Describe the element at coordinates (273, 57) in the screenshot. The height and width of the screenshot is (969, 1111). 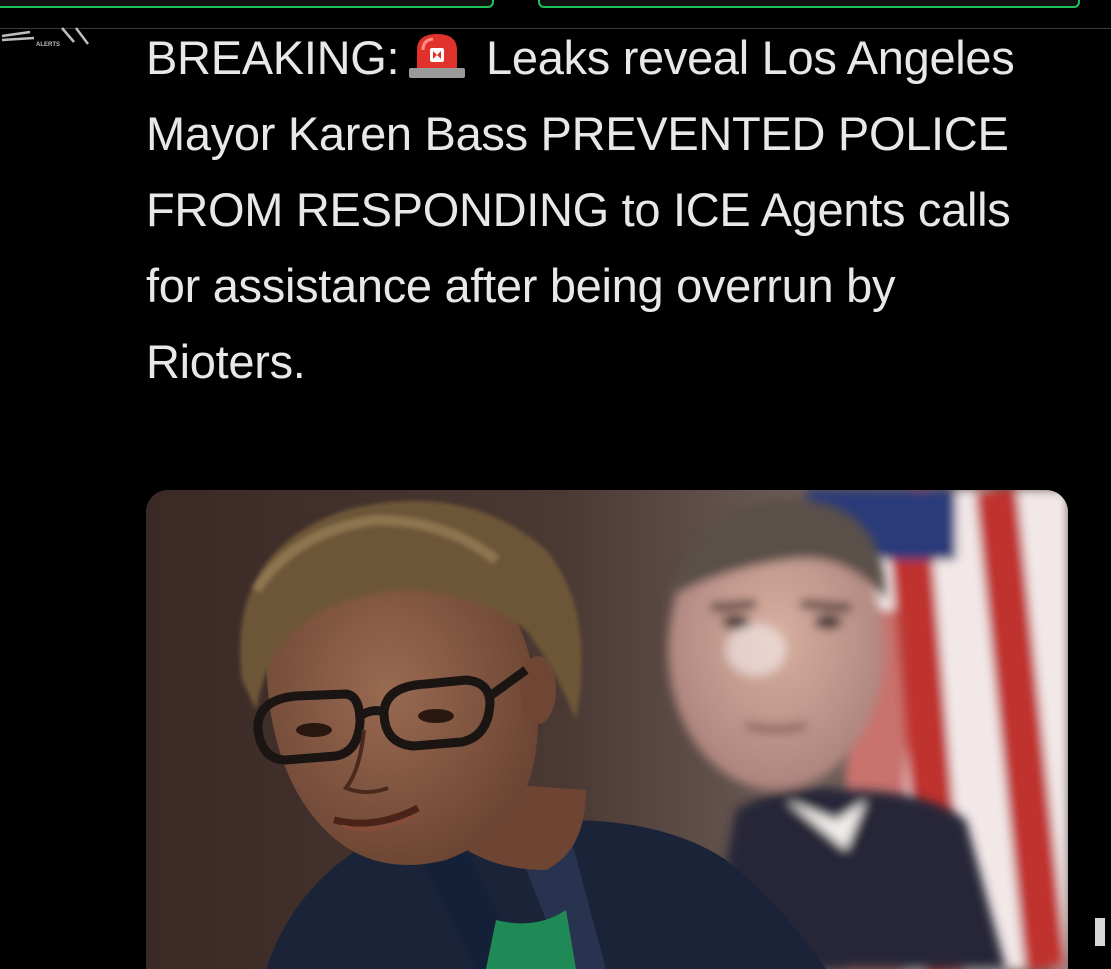
I see `breaking-label: BREAKING:` at that location.